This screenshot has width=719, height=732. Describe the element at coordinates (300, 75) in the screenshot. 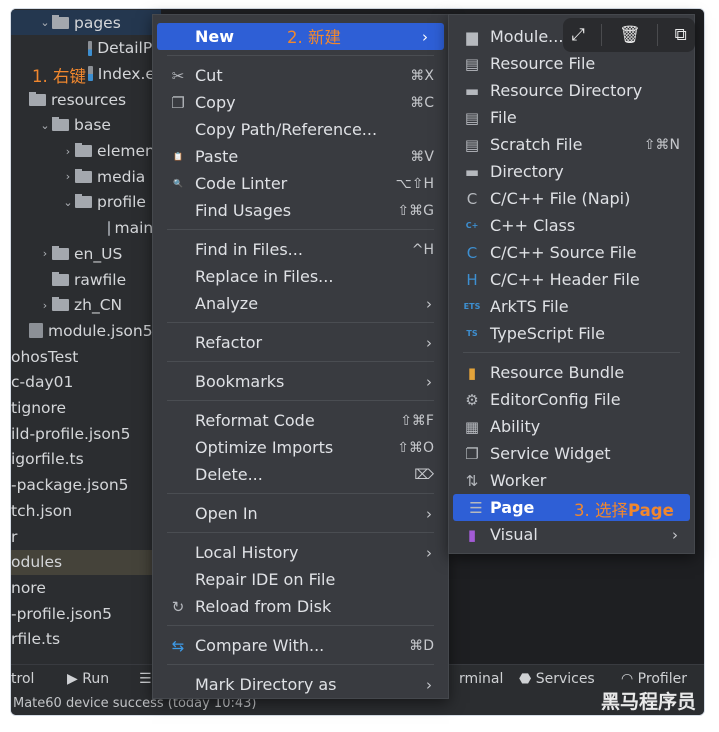

I see `menu-item-cut: ✂ Cut ⌘X` at that location.